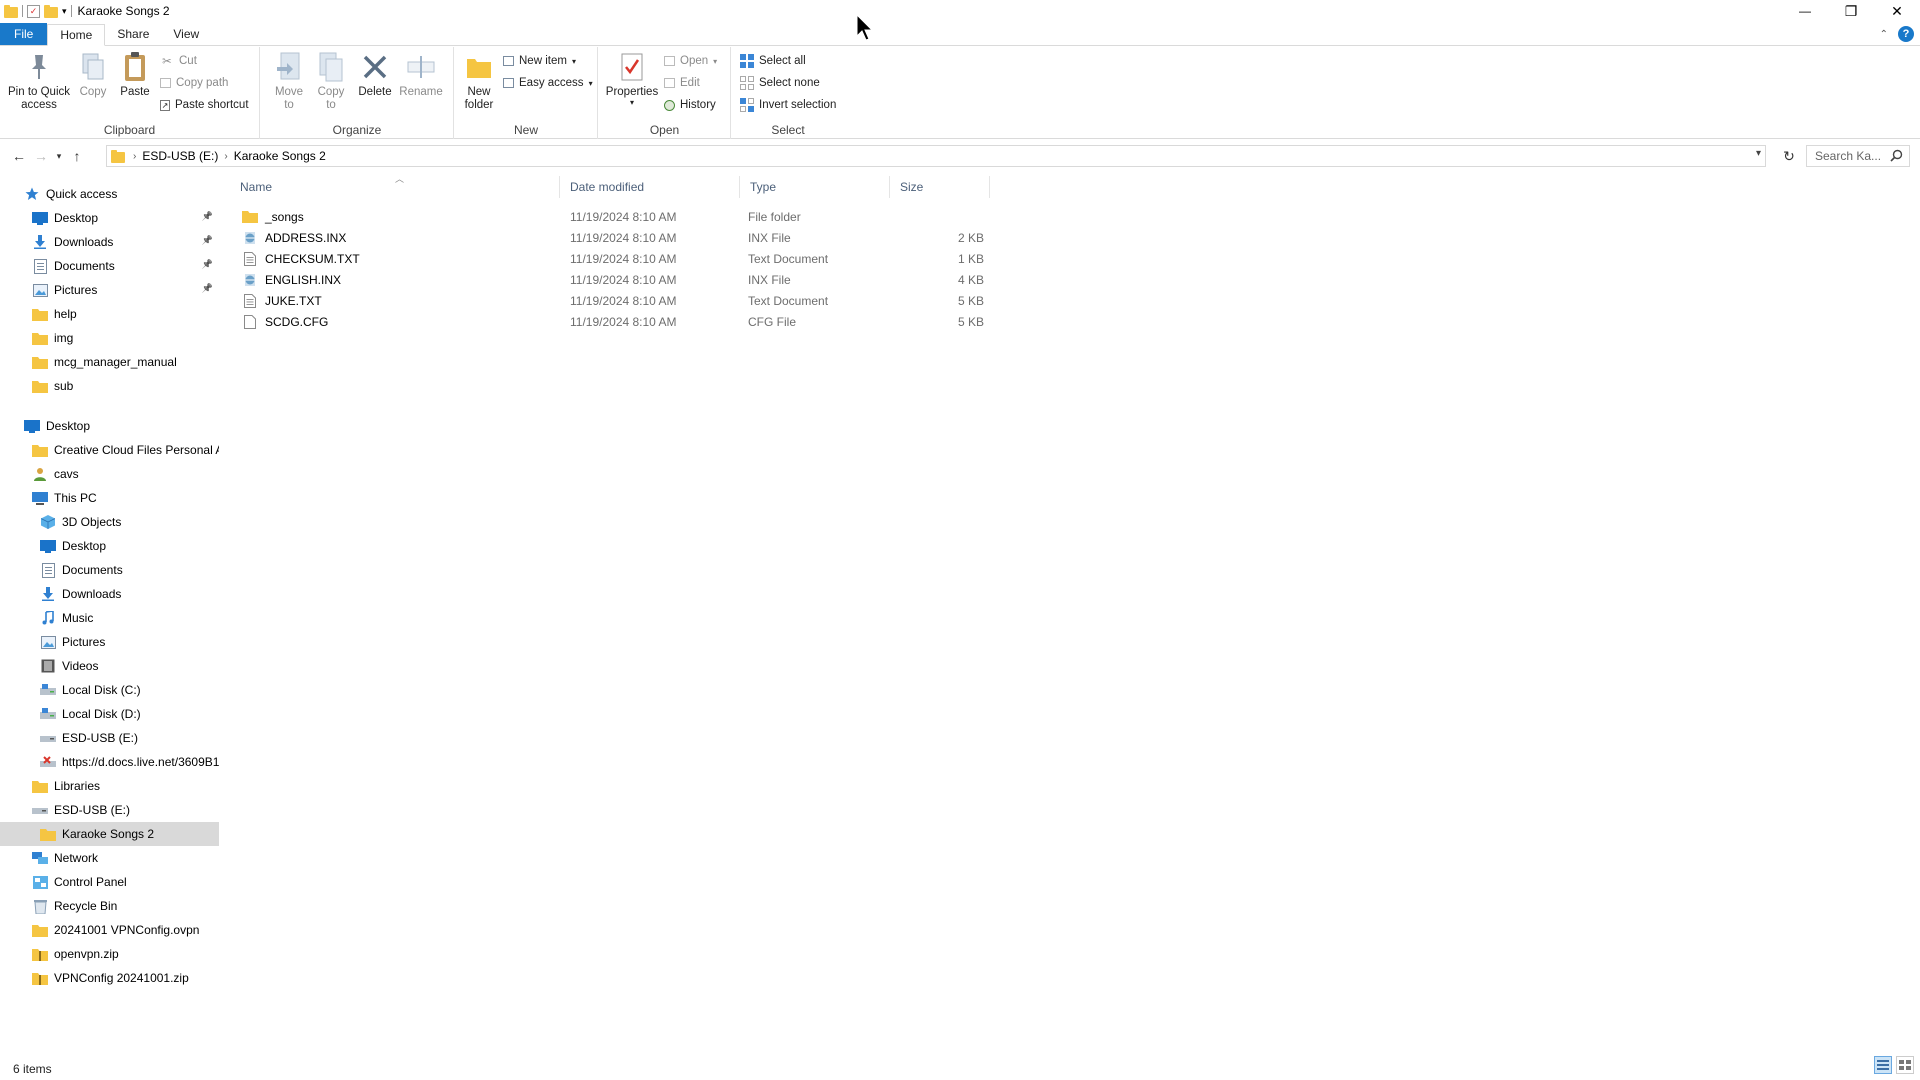 The height and width of the screenshot is (1080, 1920). Describe the element at coordinates (782, 61) in the screenshot. I see `select-all-label: Select all` at that location.